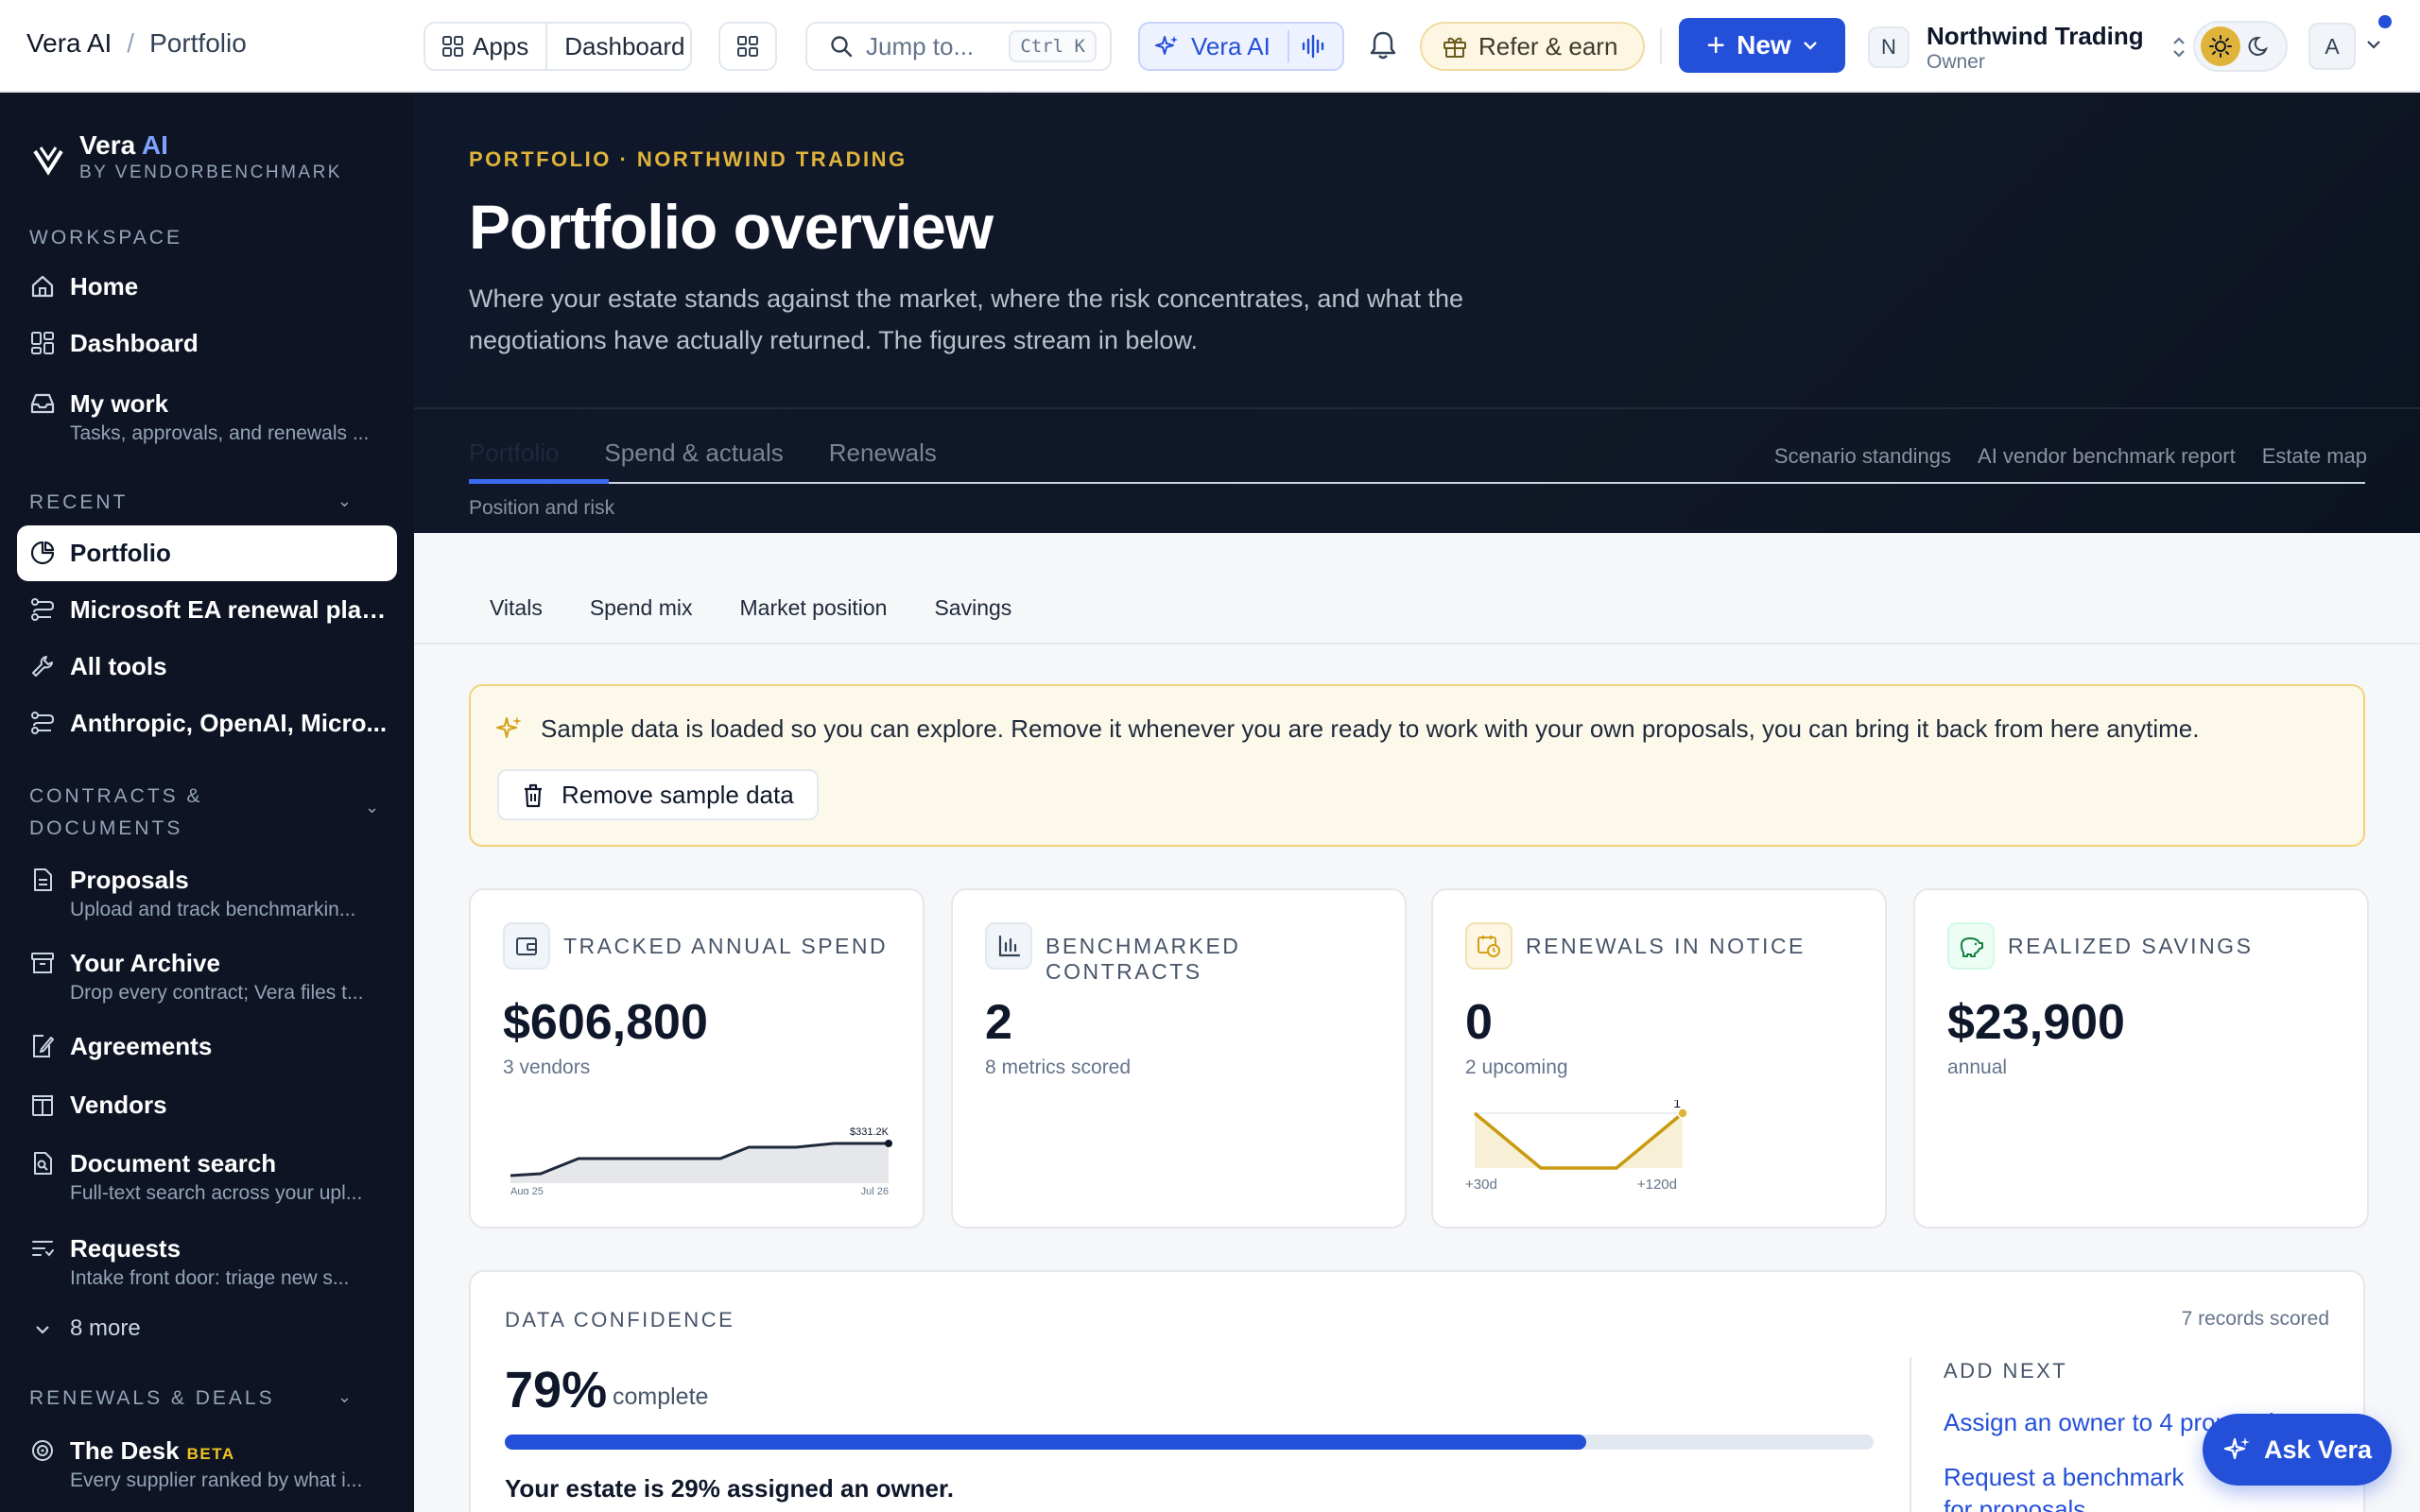 The width and height of the screenshot is (2420, 1512). I want to click on refer-and-earn-button: Refer & earn, so click(1532, 46).